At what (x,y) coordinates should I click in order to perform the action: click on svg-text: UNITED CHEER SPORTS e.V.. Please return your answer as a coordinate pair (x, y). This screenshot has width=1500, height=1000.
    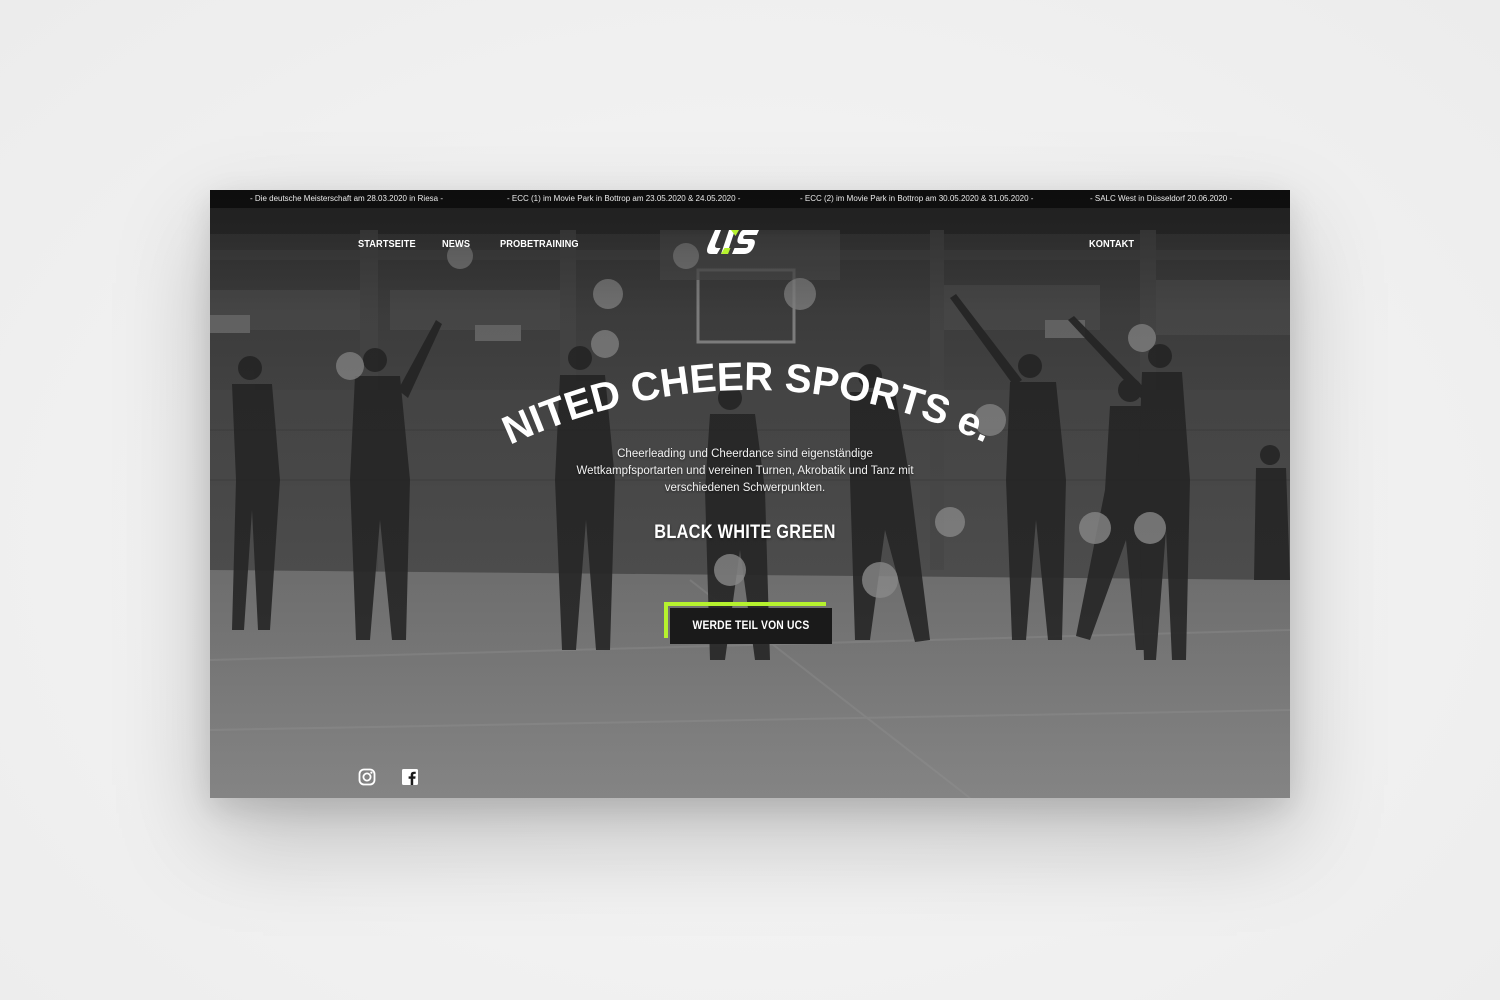
    Looking at the image, I should click on (739, 390).